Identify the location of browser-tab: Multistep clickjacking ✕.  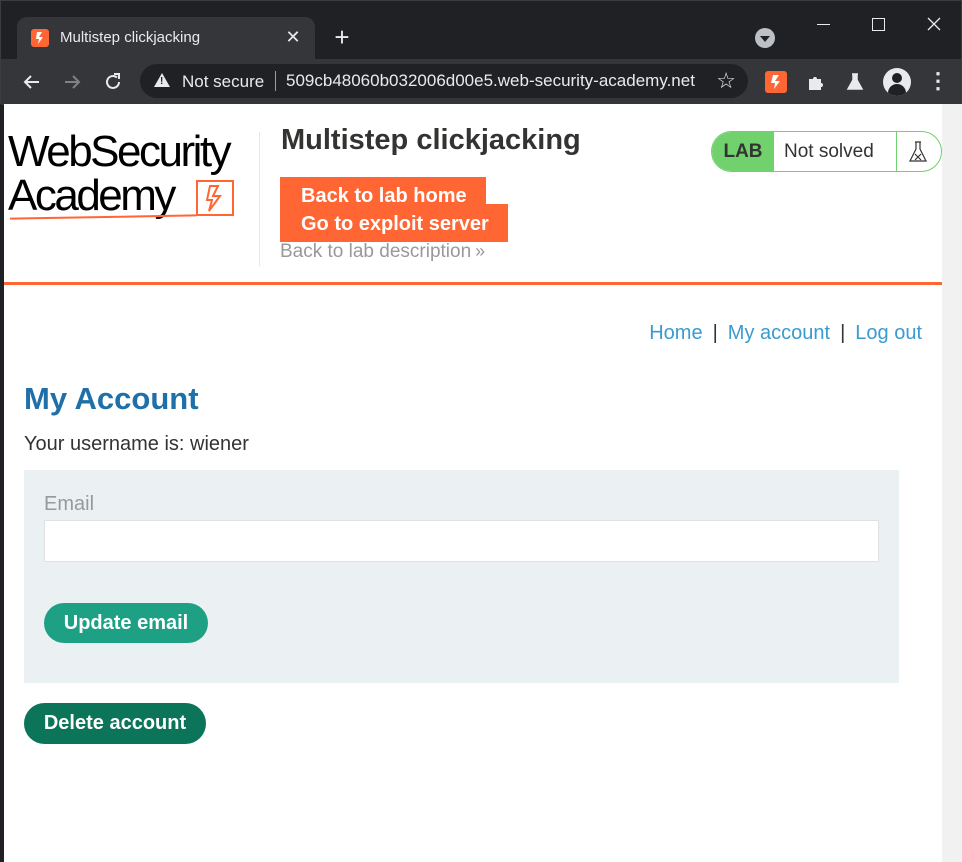
(166, 38).